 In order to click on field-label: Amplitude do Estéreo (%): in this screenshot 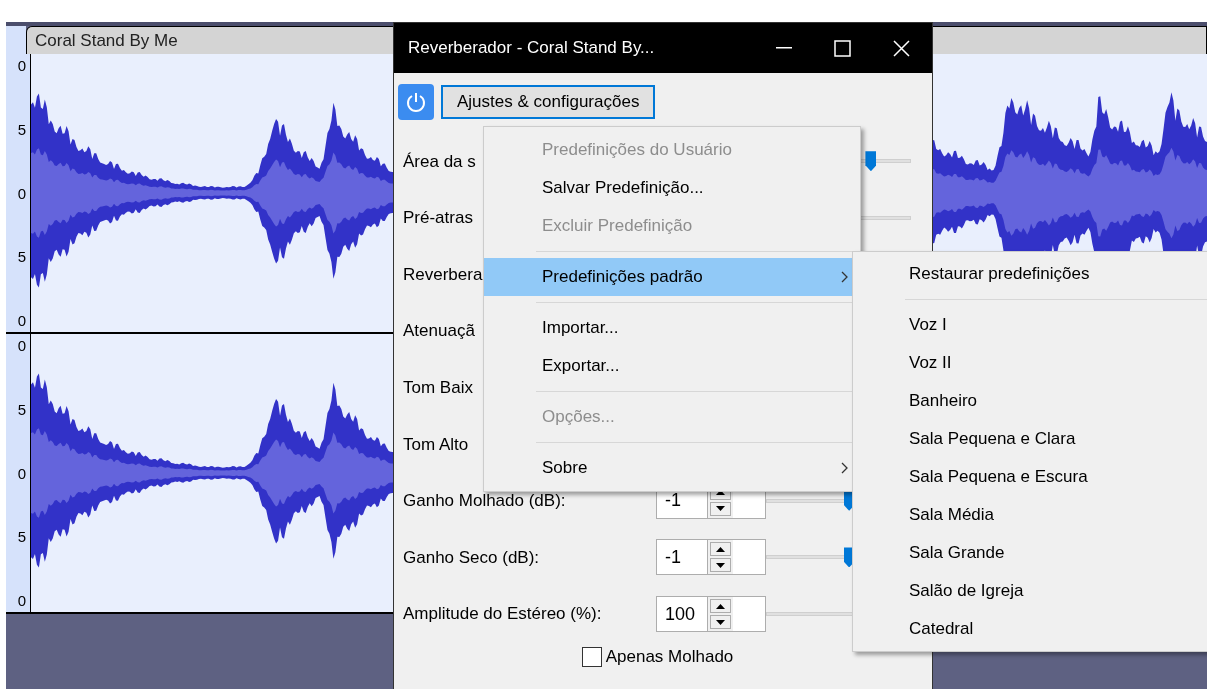, I will do `click(502, 614)`.